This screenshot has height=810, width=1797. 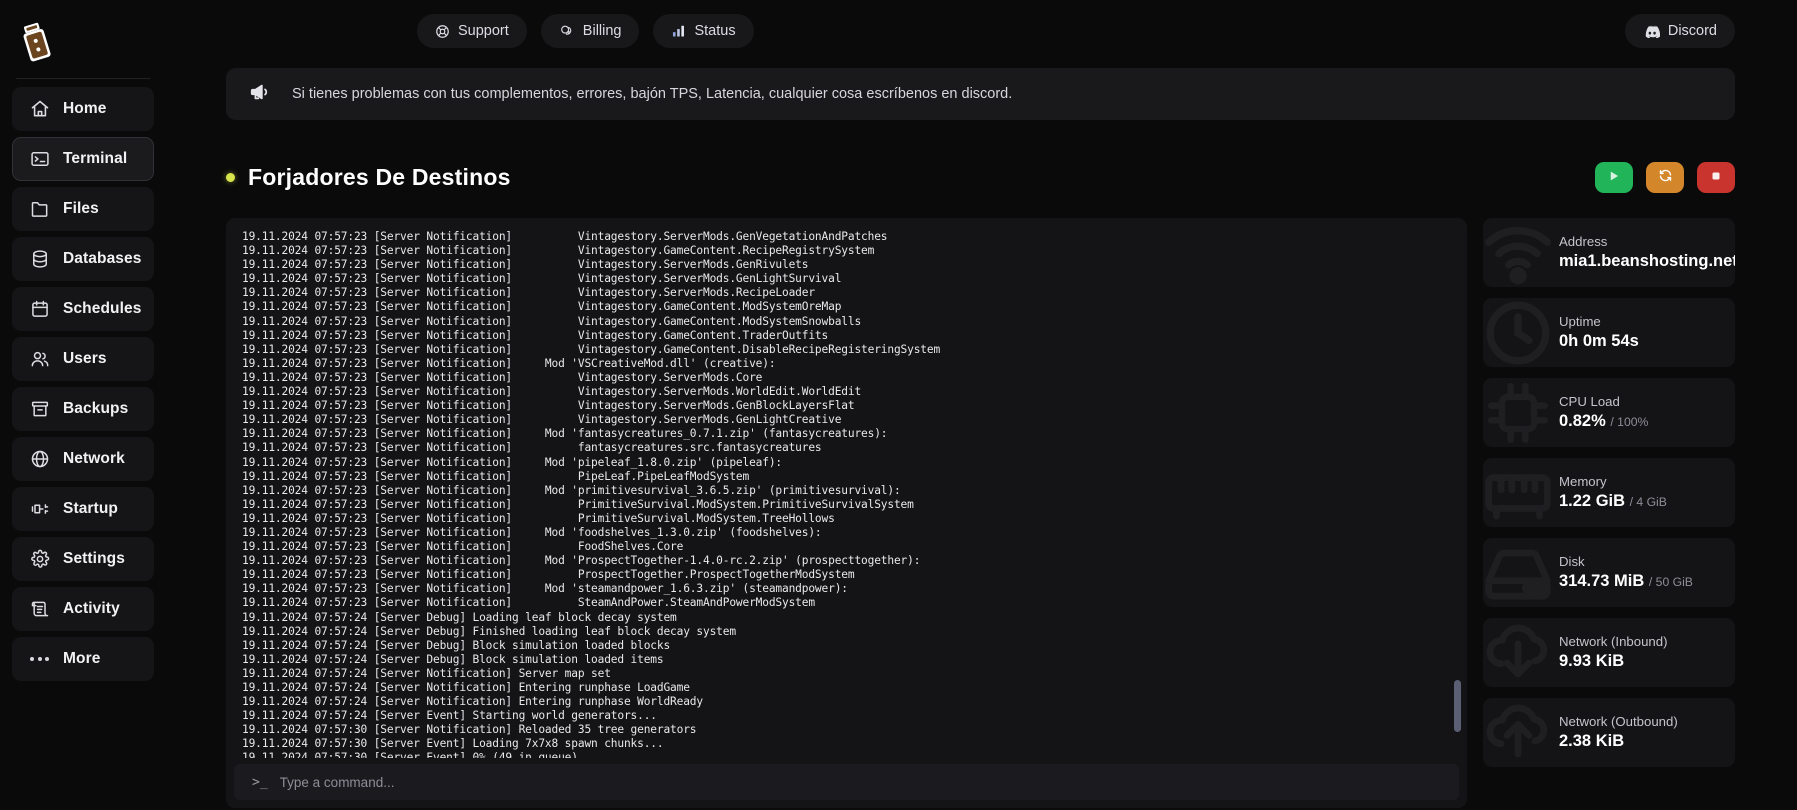 I want to click on stop-button, so click(x=1716, y=177).